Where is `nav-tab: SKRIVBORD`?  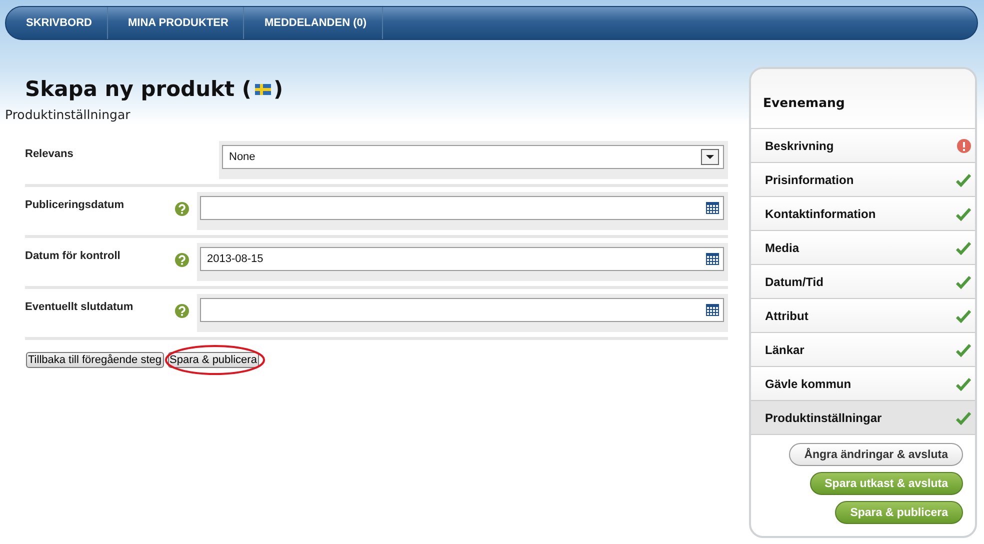 nav-tab: SKRIVBORD is located at coordinates (57, 23).